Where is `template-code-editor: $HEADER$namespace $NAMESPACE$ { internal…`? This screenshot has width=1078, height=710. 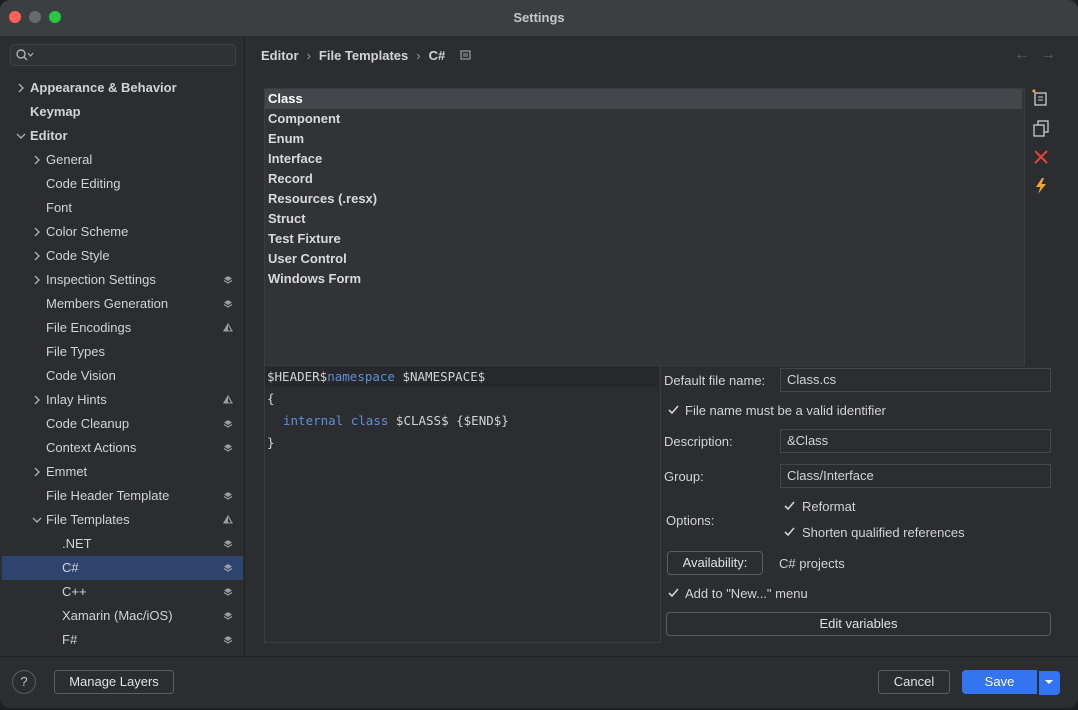 template-code-editor: $HEADER$namespace $NAMESPACE$ { internal… is located at coordinates (462, 504).